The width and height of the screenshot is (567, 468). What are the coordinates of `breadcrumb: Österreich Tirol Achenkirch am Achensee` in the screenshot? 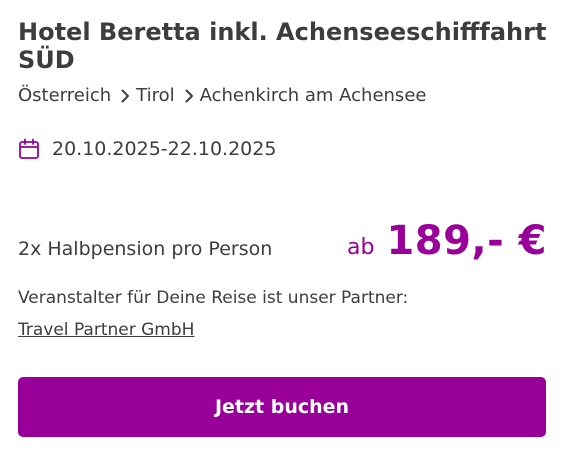 It's located at (222, 96).